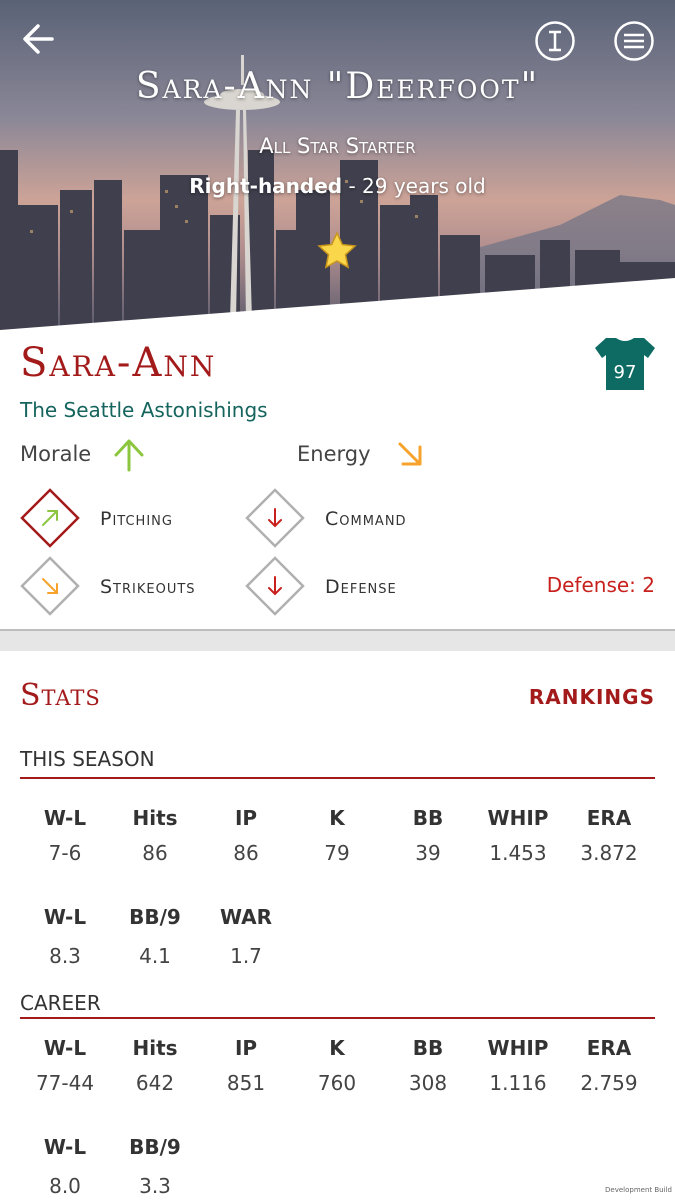 This screenshot has width=675, height=1200. I want to click on hero-player-name: Sara-Ann "Deerfoot", so click(337, 86).